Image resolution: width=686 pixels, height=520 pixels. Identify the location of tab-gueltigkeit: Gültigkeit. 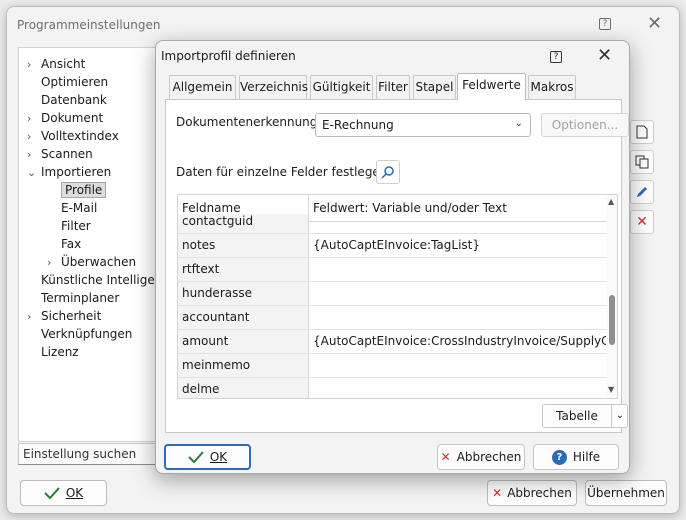
(341, 87).